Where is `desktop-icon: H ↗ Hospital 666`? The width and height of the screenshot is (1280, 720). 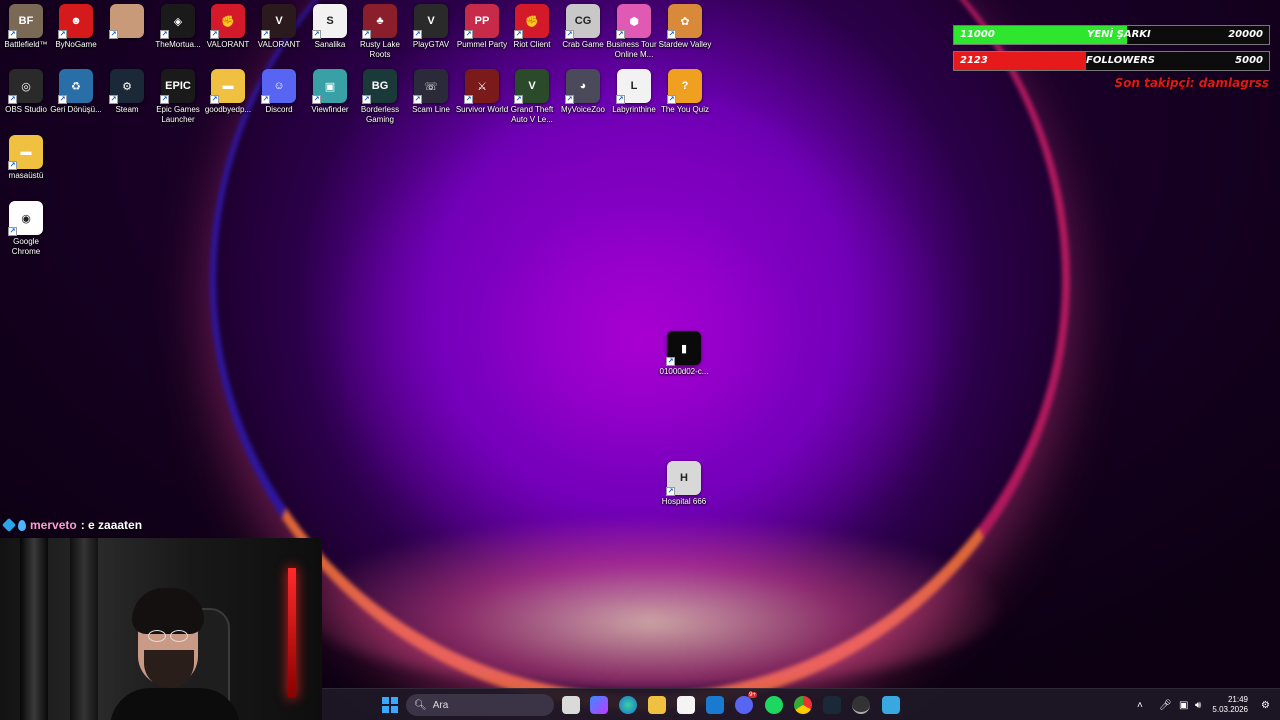 desktop-icon: H ↗ Hospital 666 is located at coordinates (684, 484).